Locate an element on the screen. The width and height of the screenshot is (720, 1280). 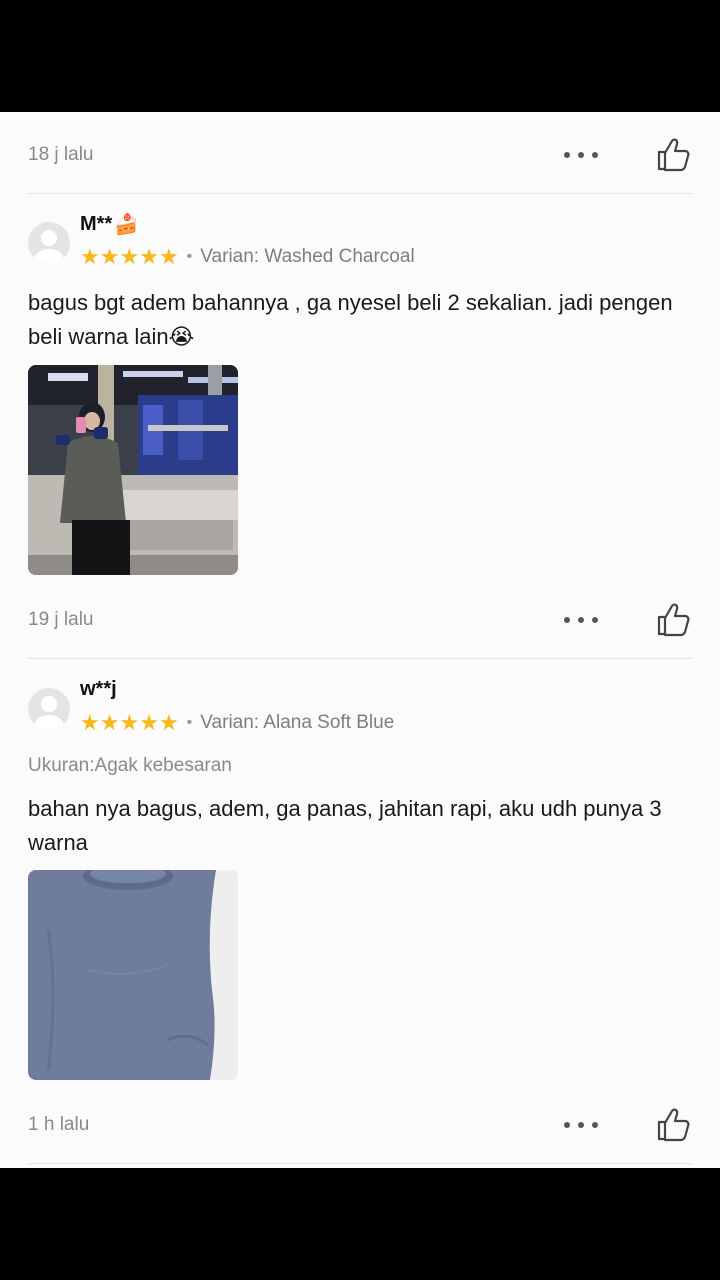
reviewer-name-text: w**j is located at coordinates (98, 689).